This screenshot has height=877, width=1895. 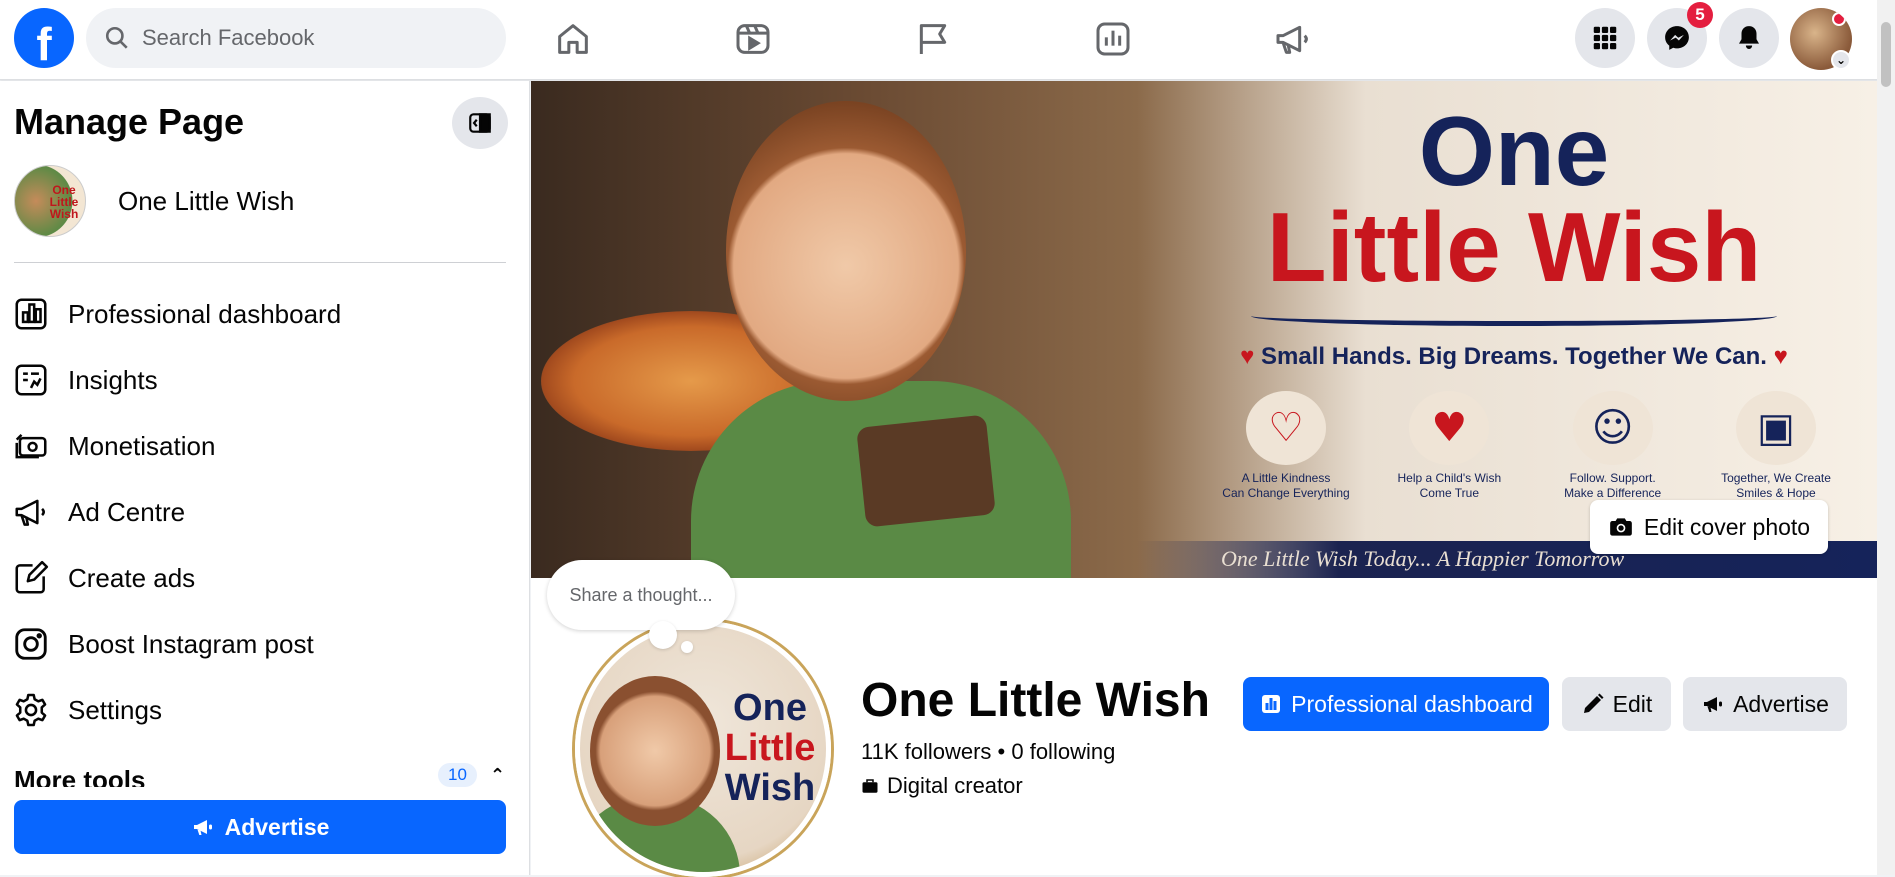 What do you see at coordinates (116, 37) in the screenshot?
I see `search-icon` at bounding box center [116, 37].